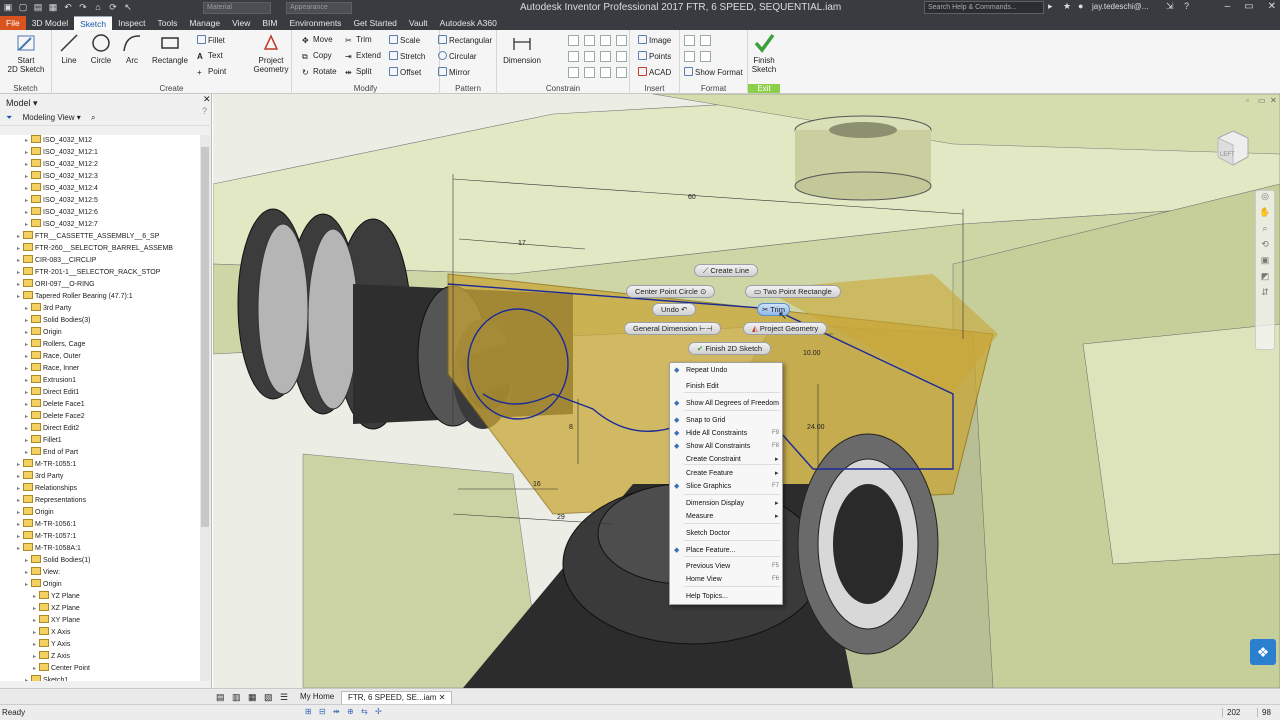 This screenshot has width=1280, height=720. What do you see at coordinates (726, 270) in the screenshot?
I see `create-line-button: ⟋ Create Line` at bounding box center [726, 270].